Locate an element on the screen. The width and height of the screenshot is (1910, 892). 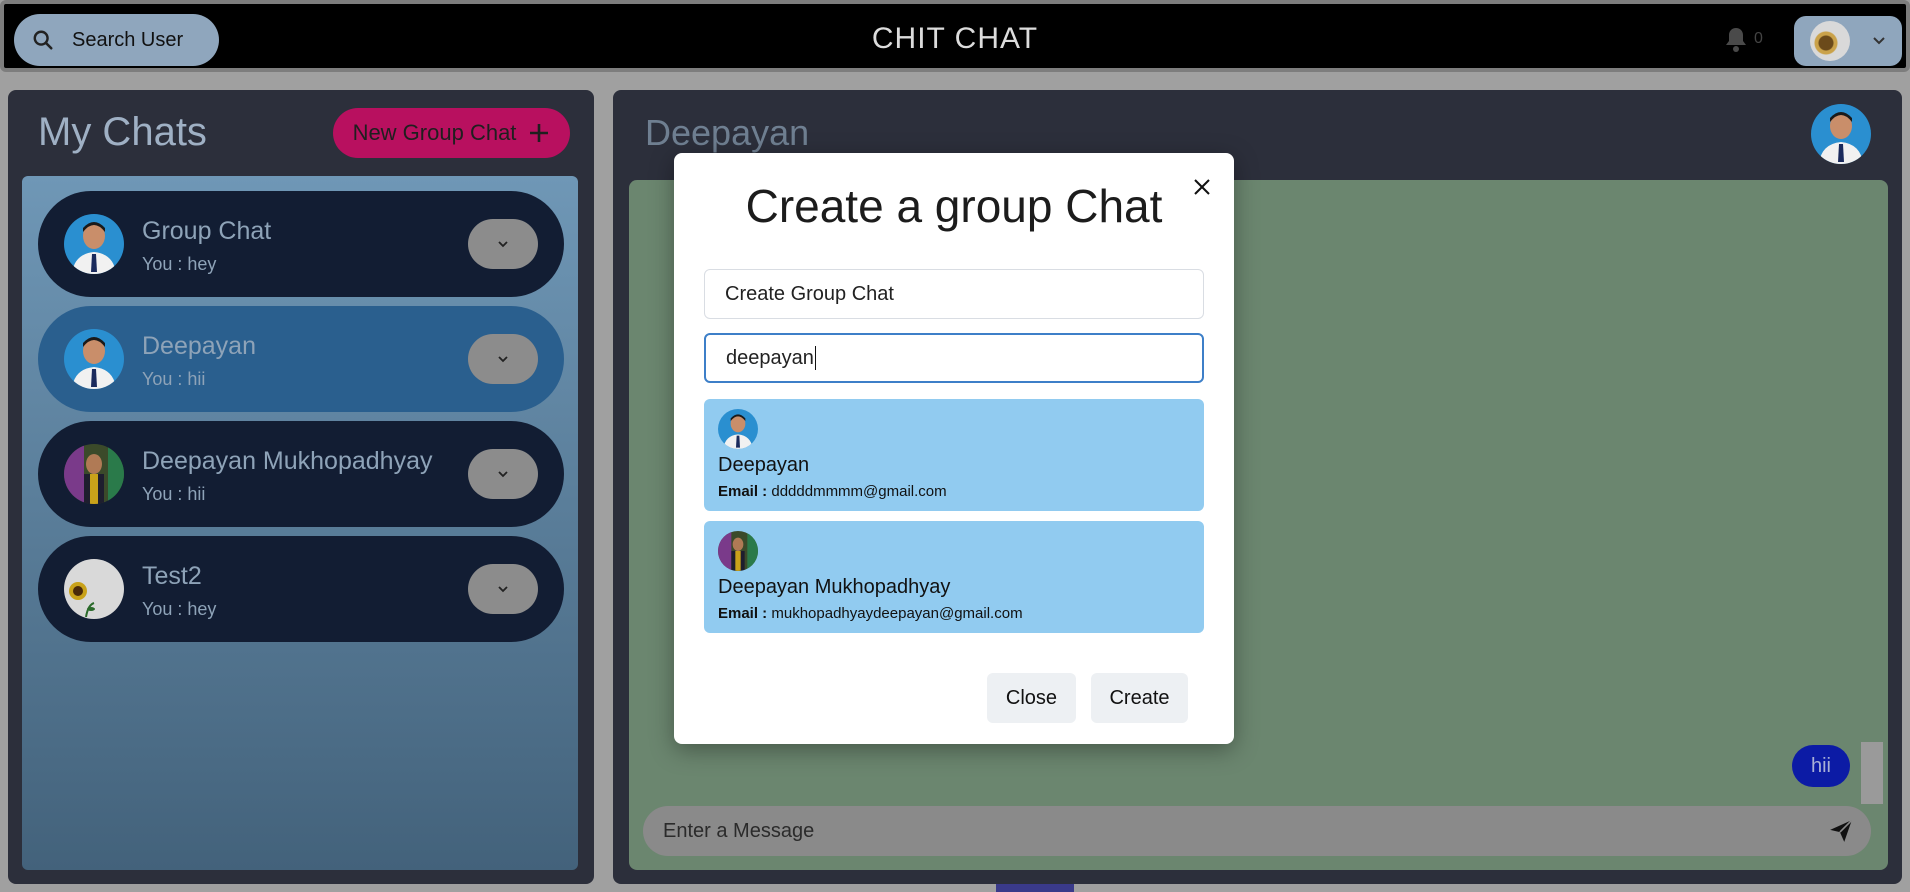
email-value: mukhopadhyaydeepayan@gmail.com is located at coordinates (897, 613).